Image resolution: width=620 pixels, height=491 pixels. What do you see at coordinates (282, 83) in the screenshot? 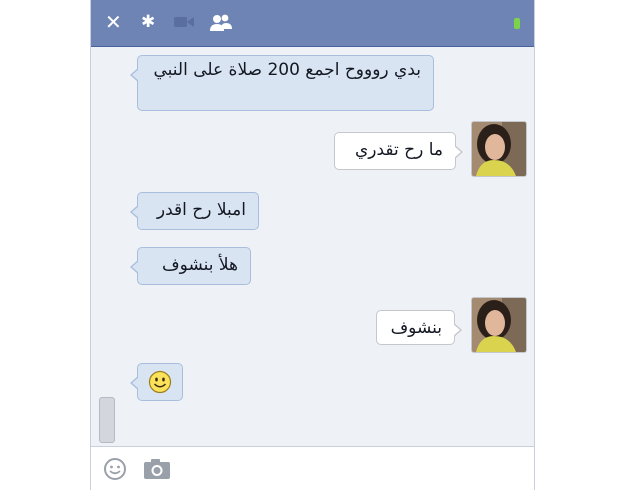
I see `message-incoming: بدي روووح اجمع 200 صلاة على النبي` at bounding box center [282, 83].